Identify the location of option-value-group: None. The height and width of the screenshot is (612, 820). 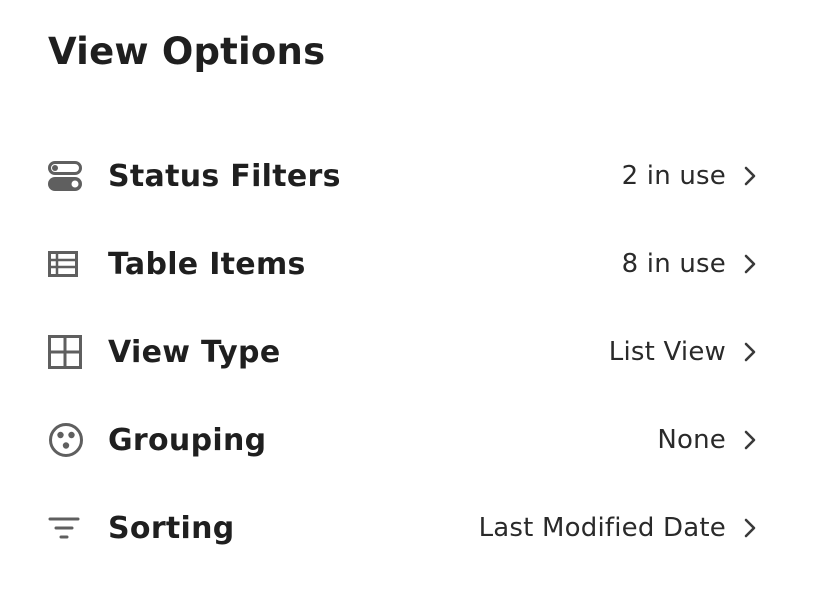
(710, 440).